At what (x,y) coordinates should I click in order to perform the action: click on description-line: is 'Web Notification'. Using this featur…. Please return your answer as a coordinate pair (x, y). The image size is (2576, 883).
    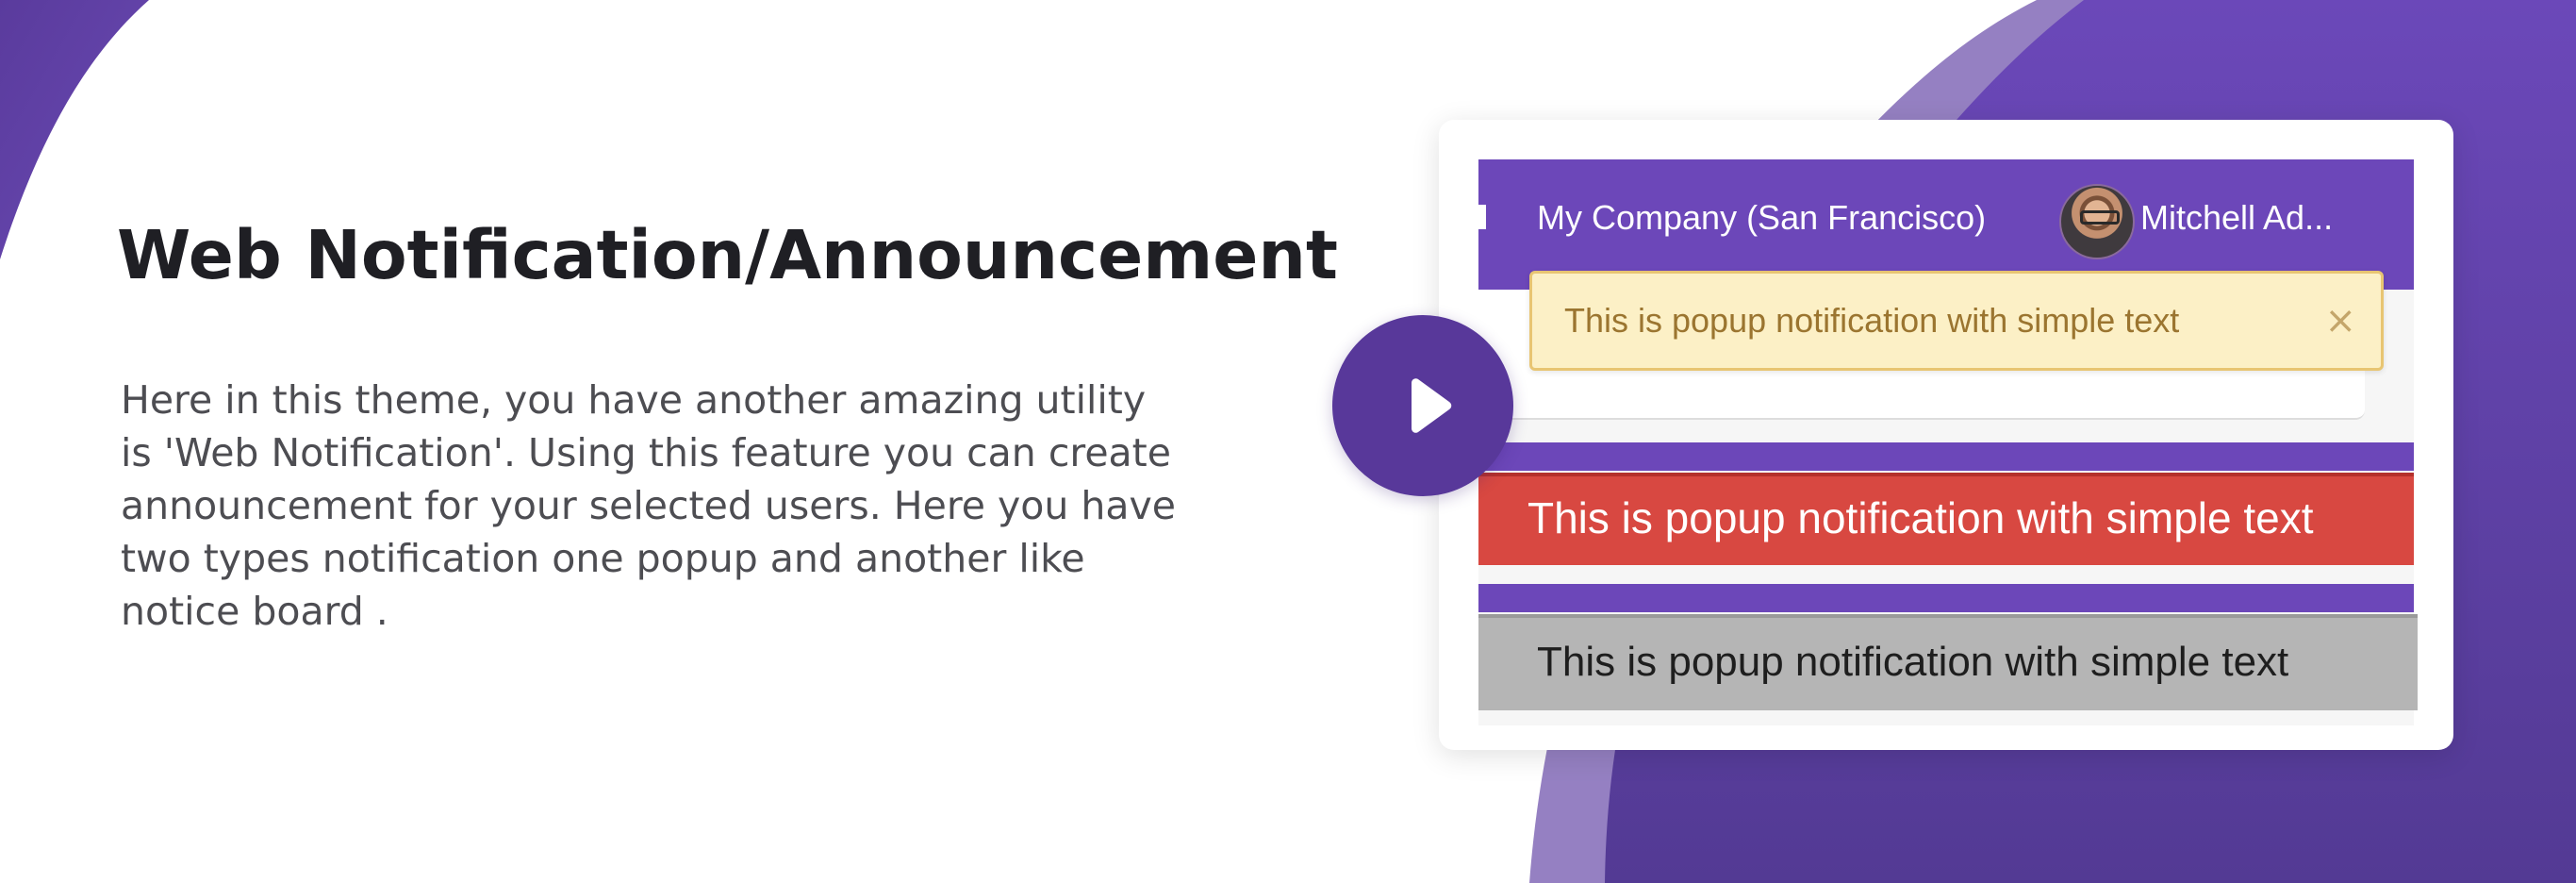
    Looking at the image, I should click on (646, 452).